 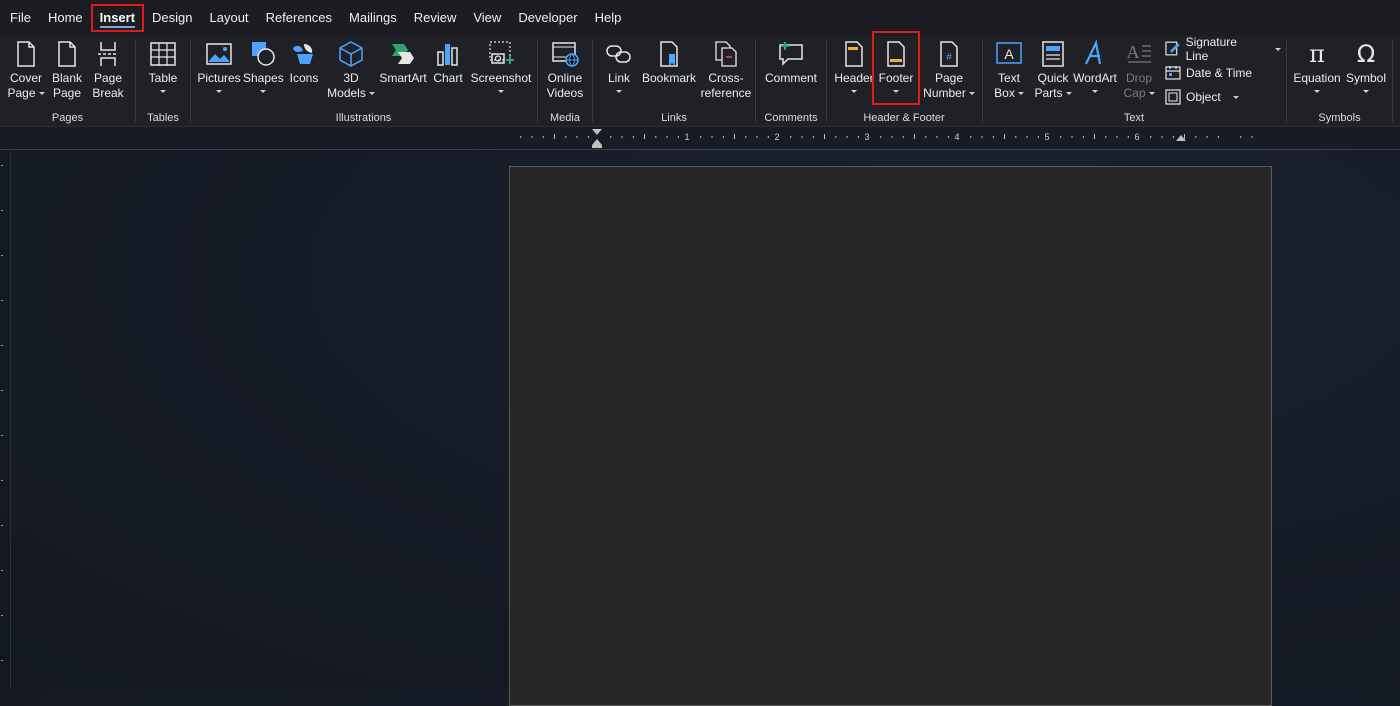 What do you see at coordinates (669, 73) in the screenshot?
I see `bookmark-button: Bookmark` at bounding box center [669, 73].